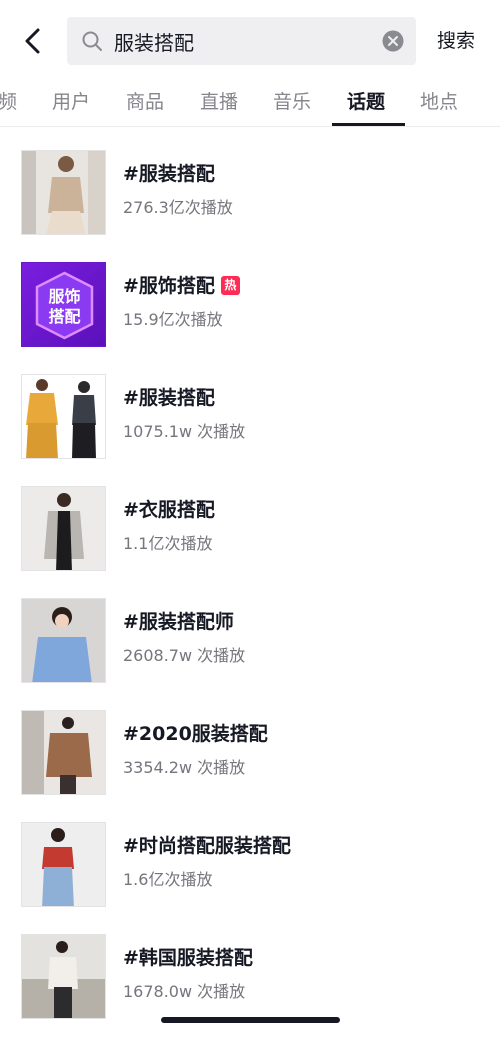 The image size is (500, 1046). I want to click on topic-views: 15.9亿次播放, so click(173, 319).